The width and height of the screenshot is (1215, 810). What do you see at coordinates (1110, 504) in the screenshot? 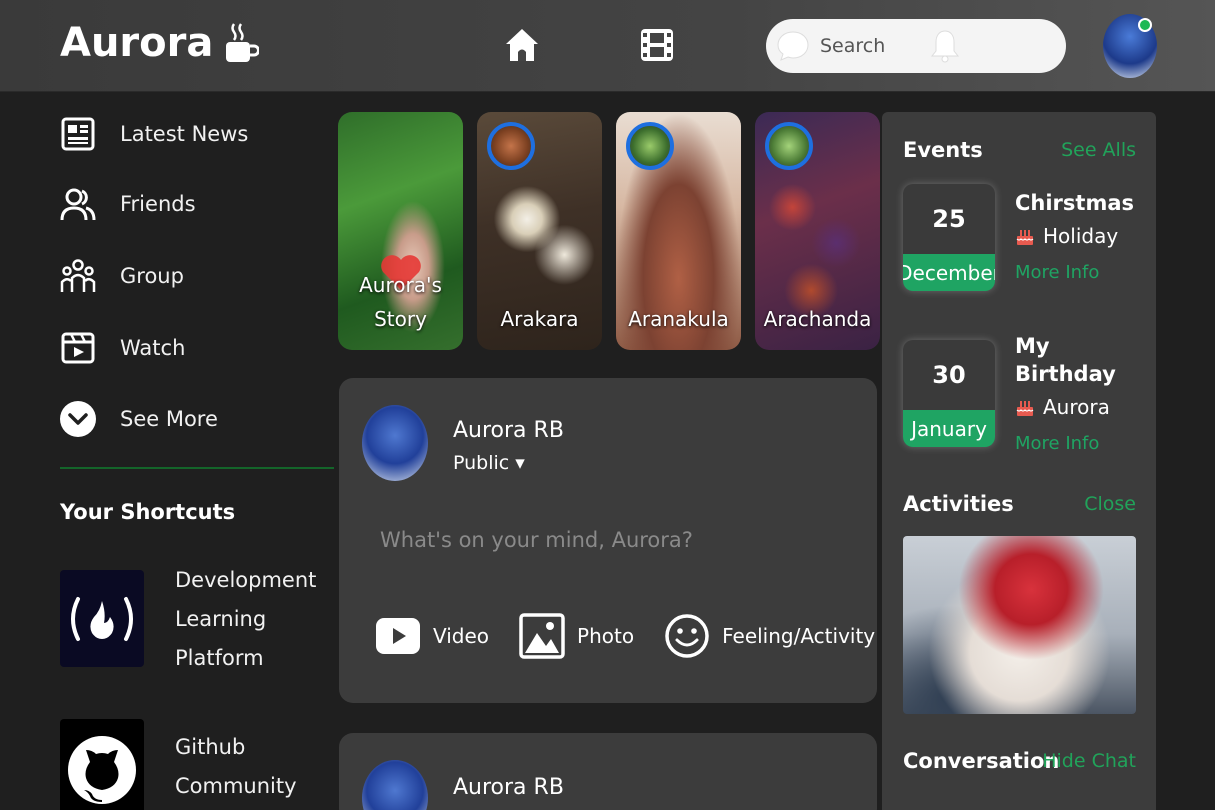
I see `close-activities-link: Close` at bounding box center [1110, 504].